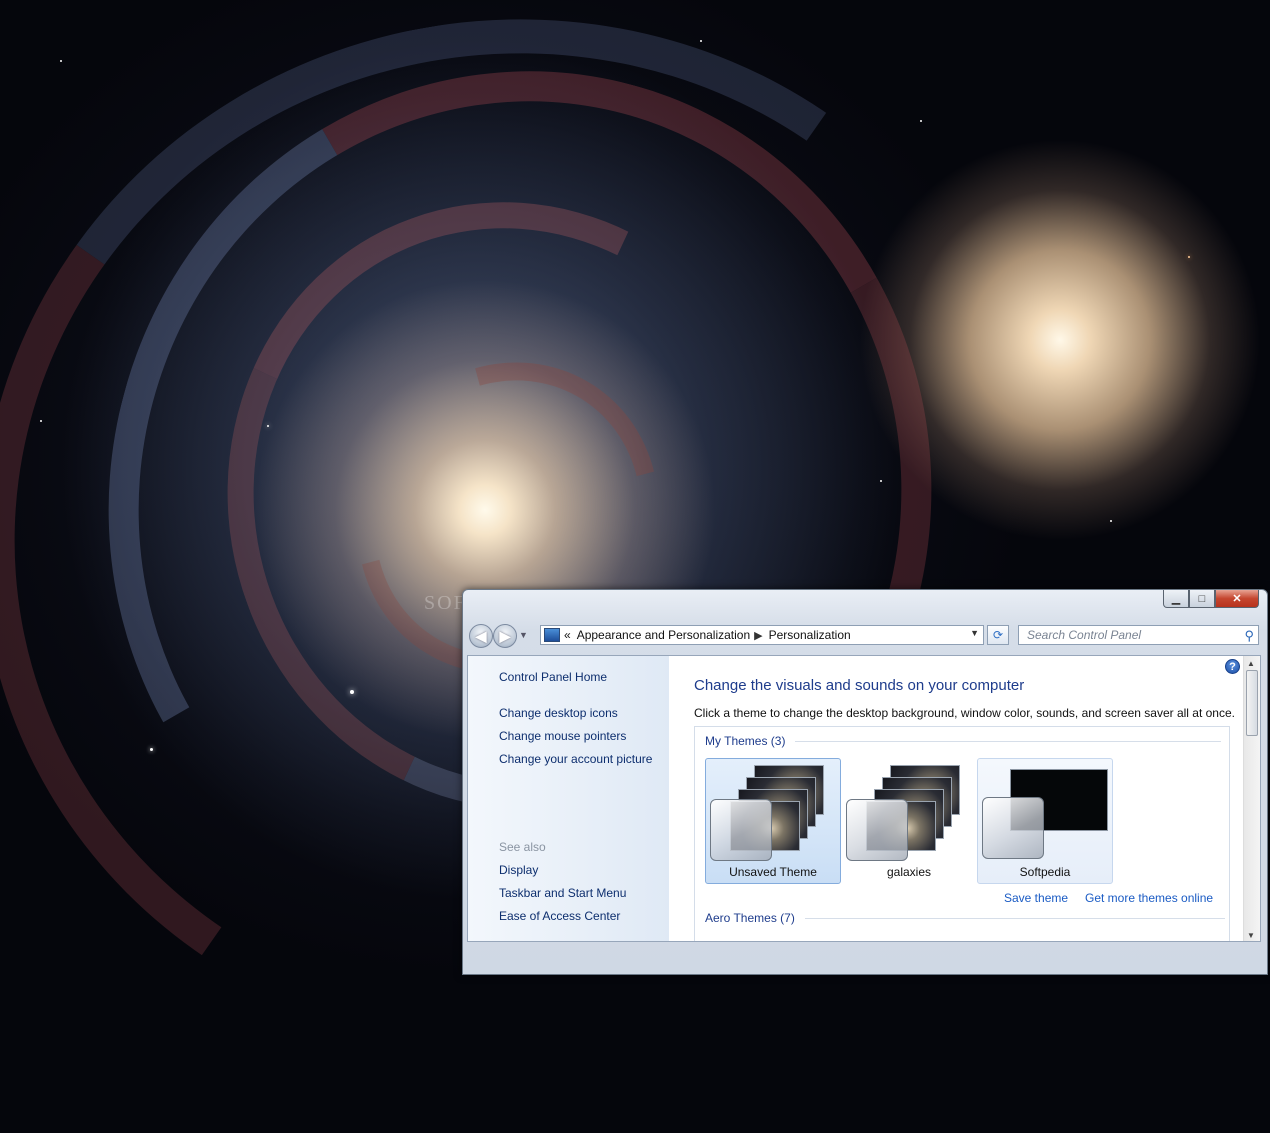 This screenshot has height=1133, width=1270. Describe the element at coordinates (1251, 663) in the screenshot. I see `scroll-up-arrow-icon: ▲` at that location.